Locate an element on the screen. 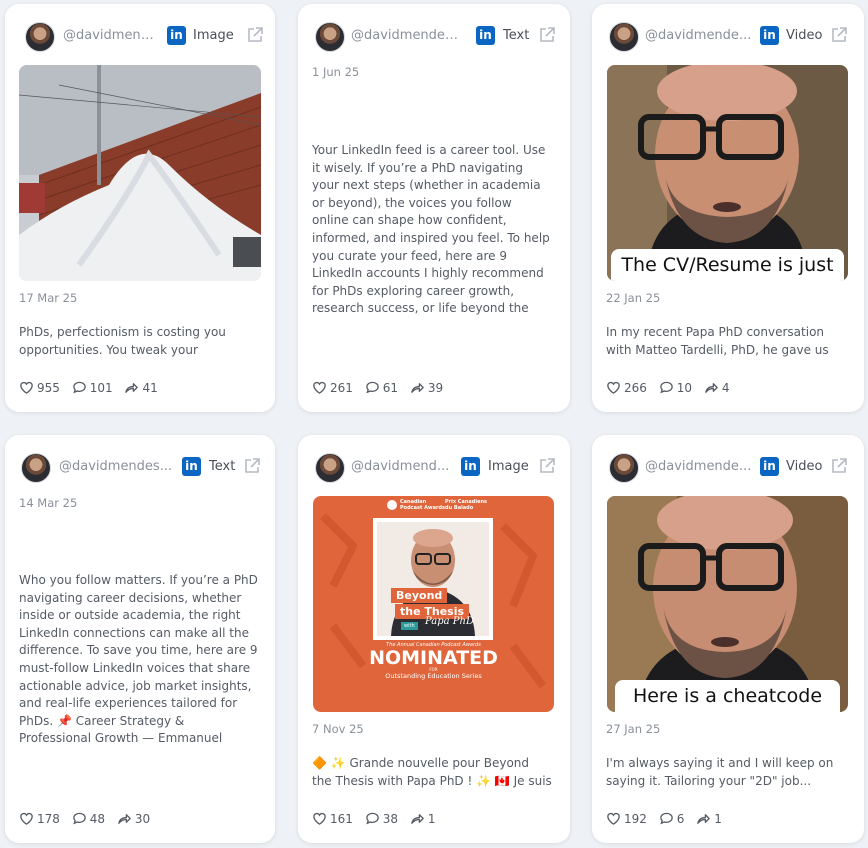 The height and width of the screenshot is (848, 868). post-stats: 178 48 30 is located at coordinates (88, 819).